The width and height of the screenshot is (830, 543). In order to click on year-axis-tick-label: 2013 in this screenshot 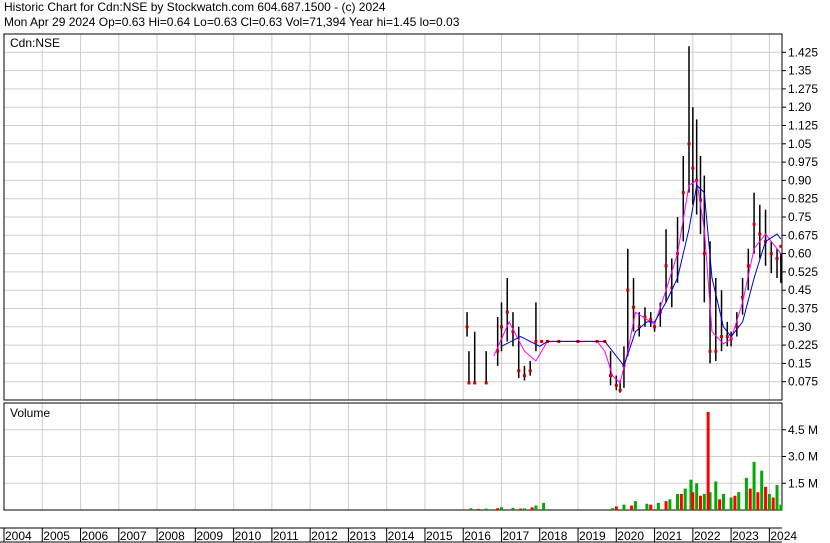, I will do `click(362, 536)`.